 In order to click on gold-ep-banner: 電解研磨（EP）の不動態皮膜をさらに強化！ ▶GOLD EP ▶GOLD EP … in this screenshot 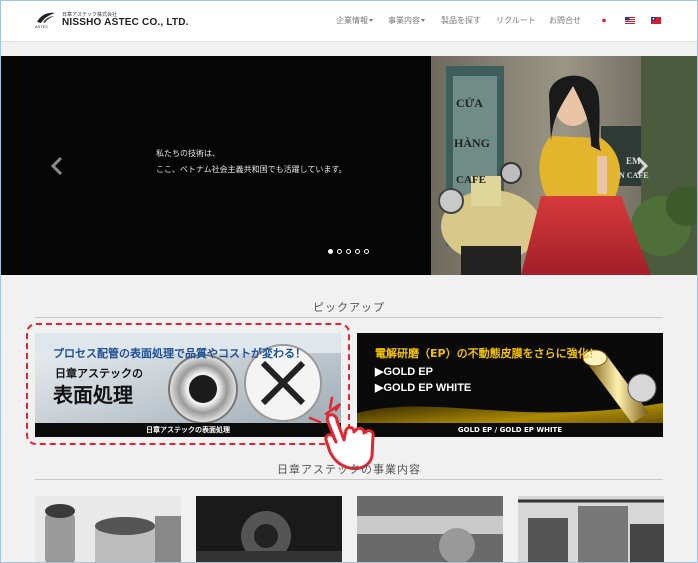, I will do `click(510, 385)`.